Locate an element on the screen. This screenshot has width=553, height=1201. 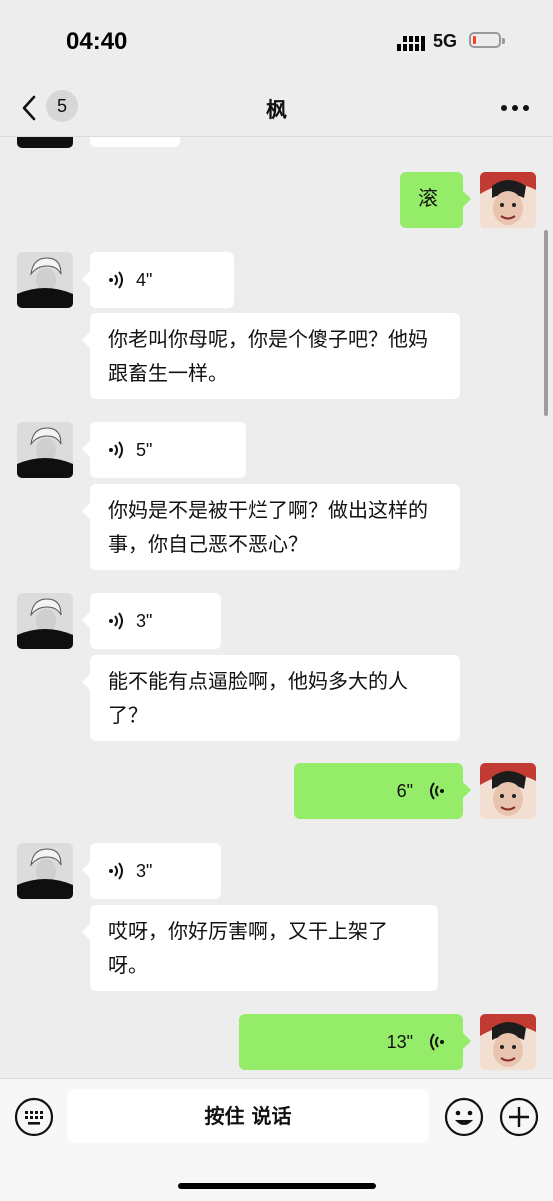
input-bar: 按住 说话 is located at coordinates (276, 1139).